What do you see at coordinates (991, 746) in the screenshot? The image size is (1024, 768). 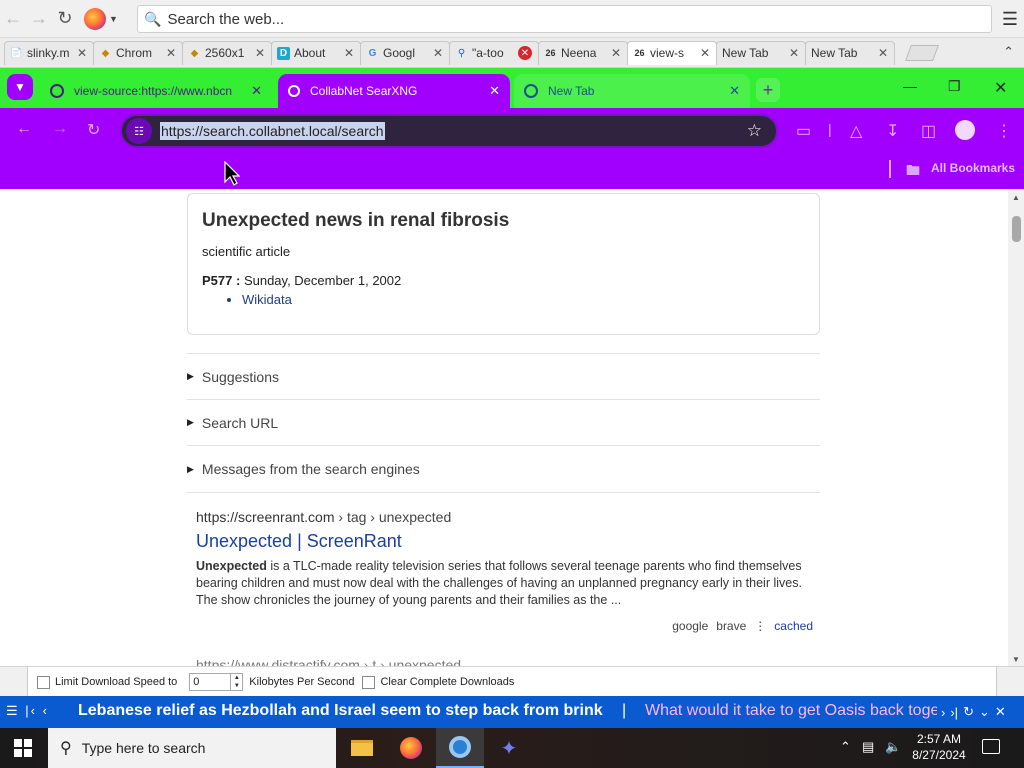 I see `notification-icon` at bounding box center [991, 746].